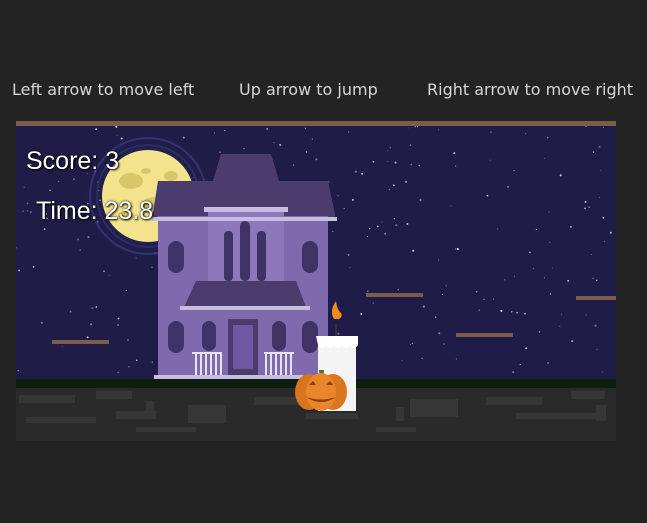 Image resolution: width=647 pixels, height=523 pixels. Describe the element at coordinates (308, 89) in the screenshot. I see `instruction-jump: Up arrow to jump` at that location.